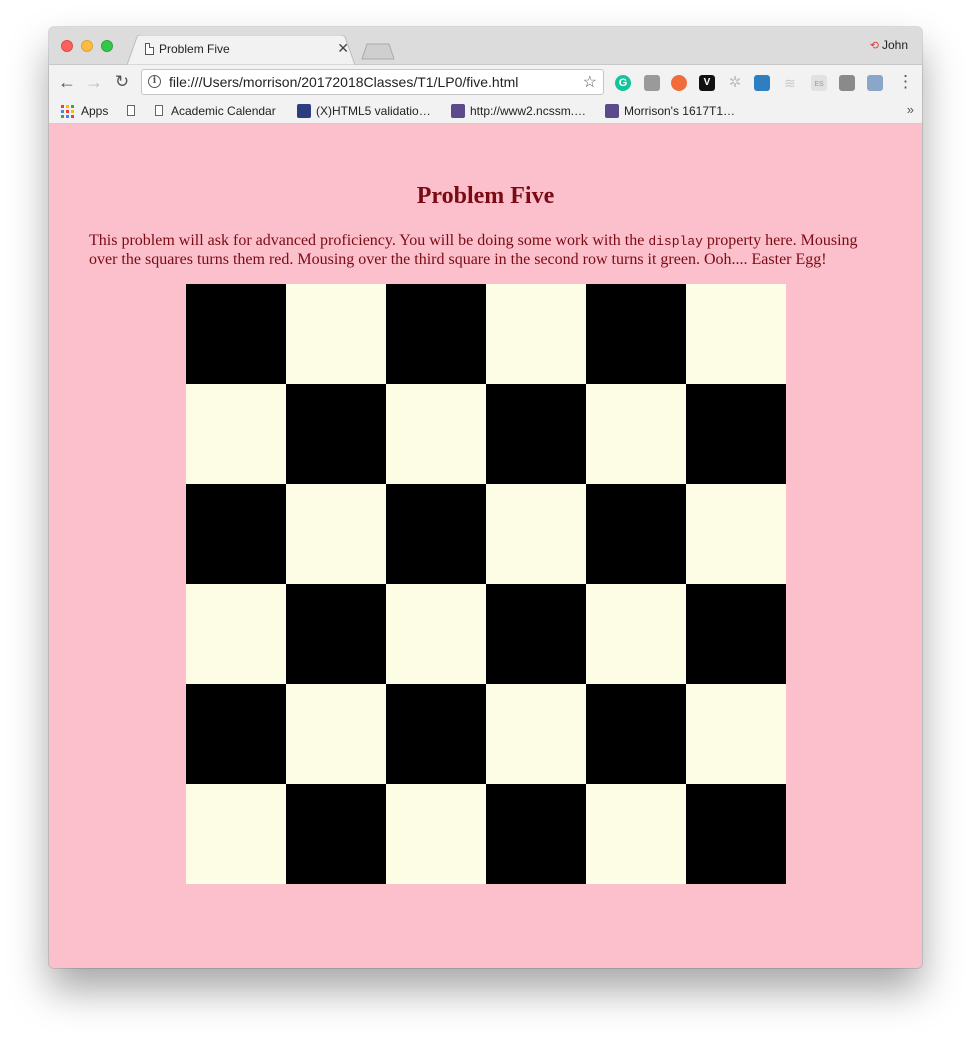 This screenshot has width=970, height=1043. What do you see at coordinates (875, 83) in the screenshot?
I see `printer-extension-icon` at bounding box center [875, 83].